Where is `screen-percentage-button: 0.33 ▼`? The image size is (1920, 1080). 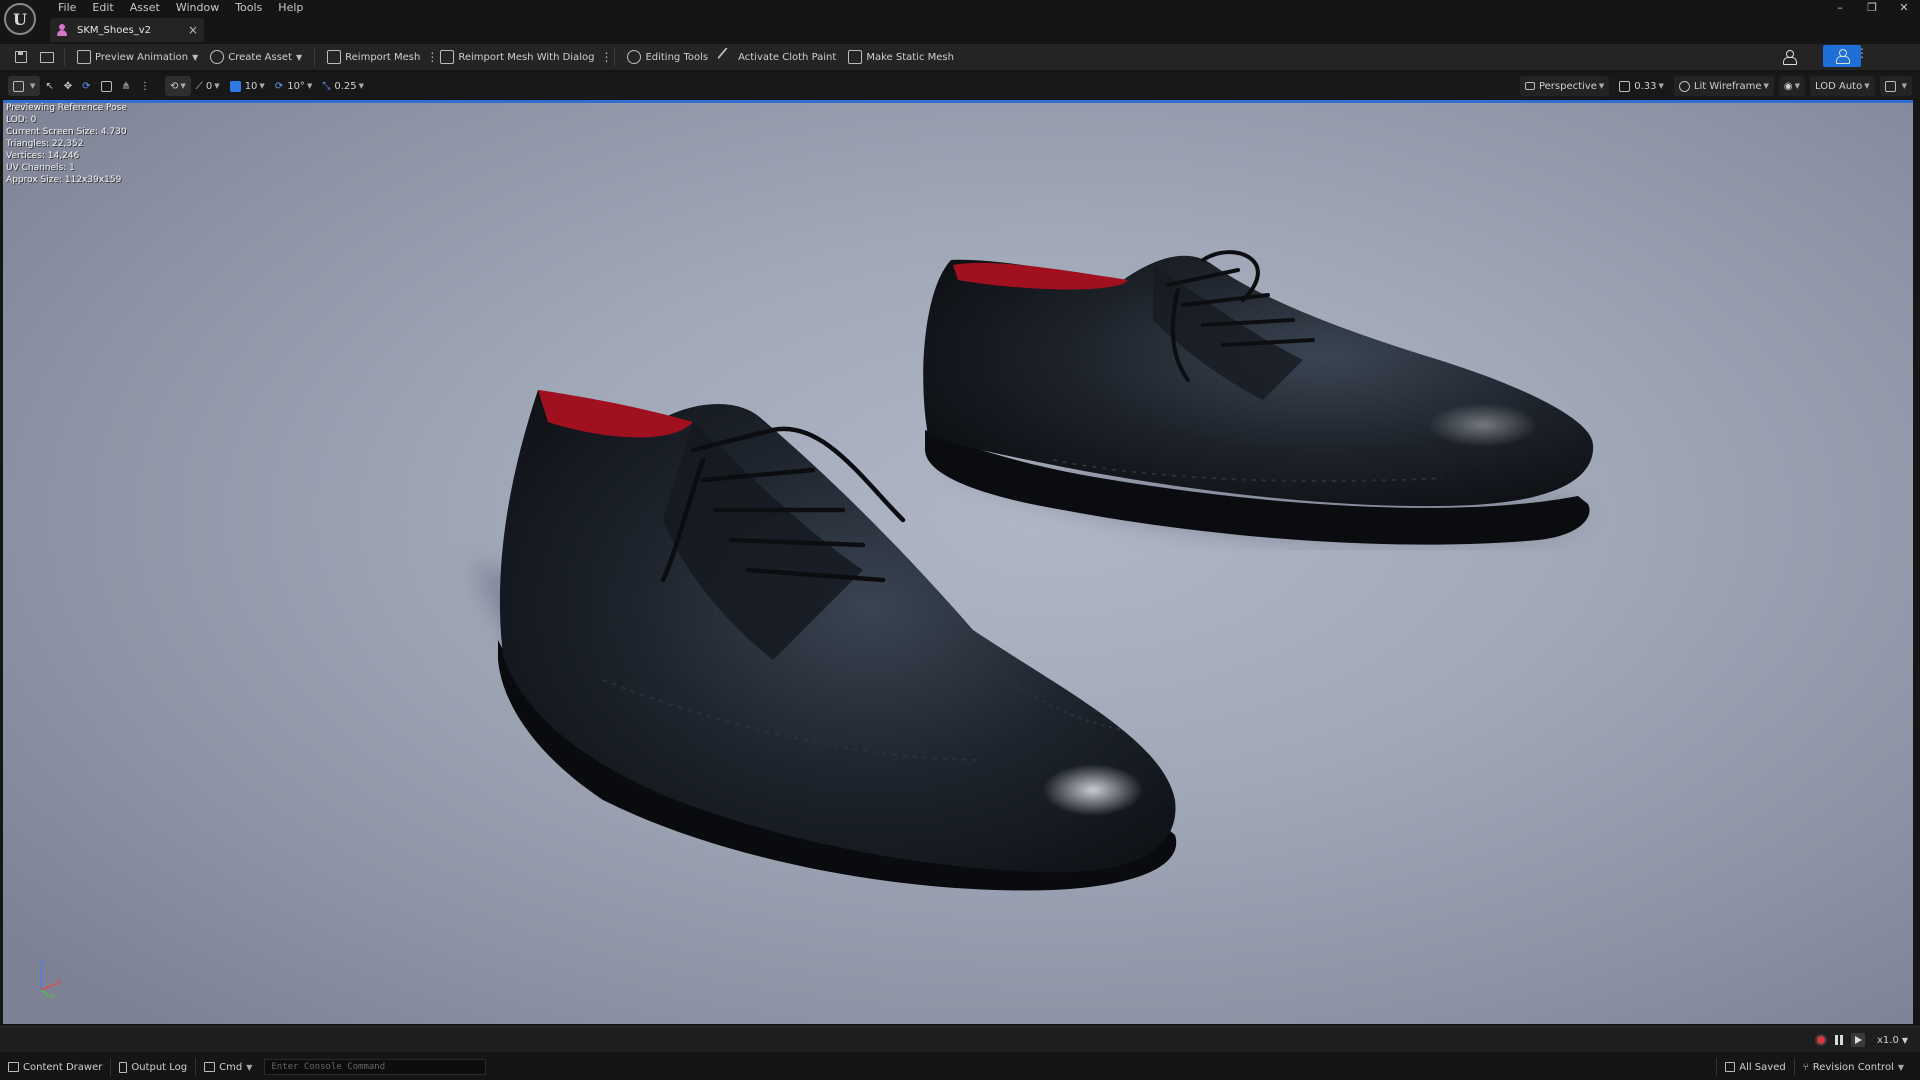
screen-percentage-button: 0.33 ▼ is located at coordinates (1641, 86).